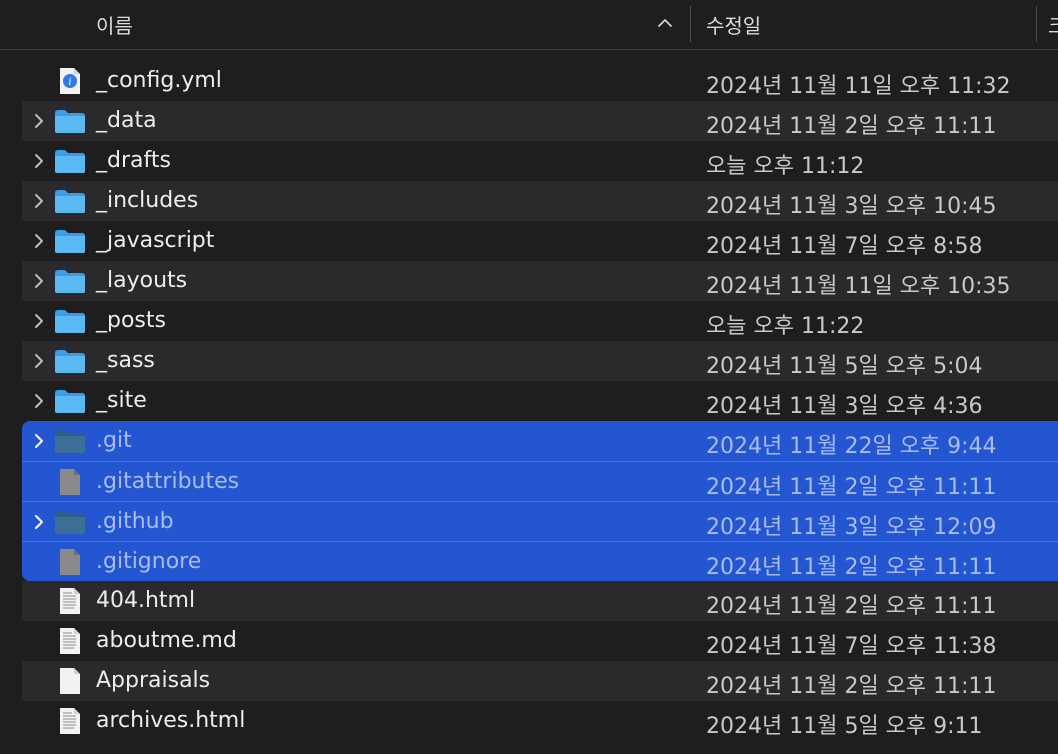  I want to click on modified-date: 오늘 오후 11:22, so click(785, 326).